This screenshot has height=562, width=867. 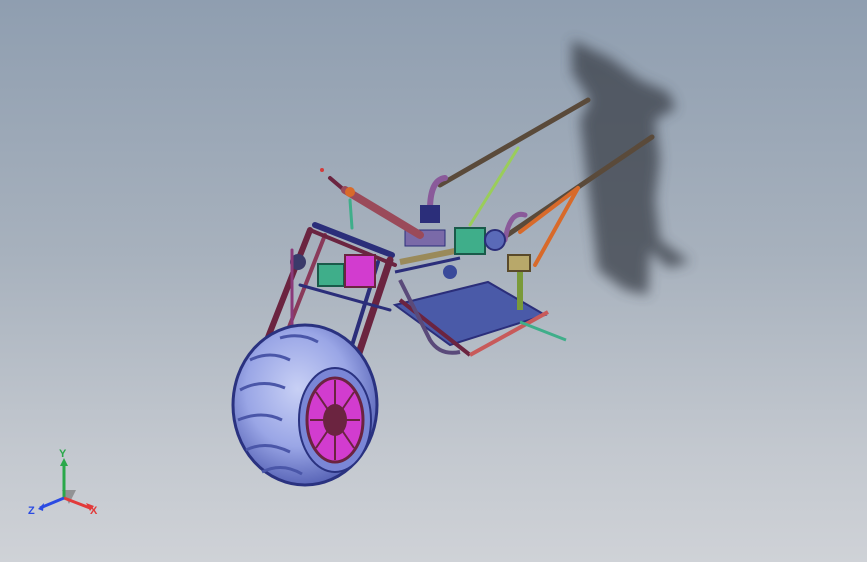 What do you see at coordinates (372, 203) in the screenshot?
I see `handlebar` at bounding box center [372, 203].